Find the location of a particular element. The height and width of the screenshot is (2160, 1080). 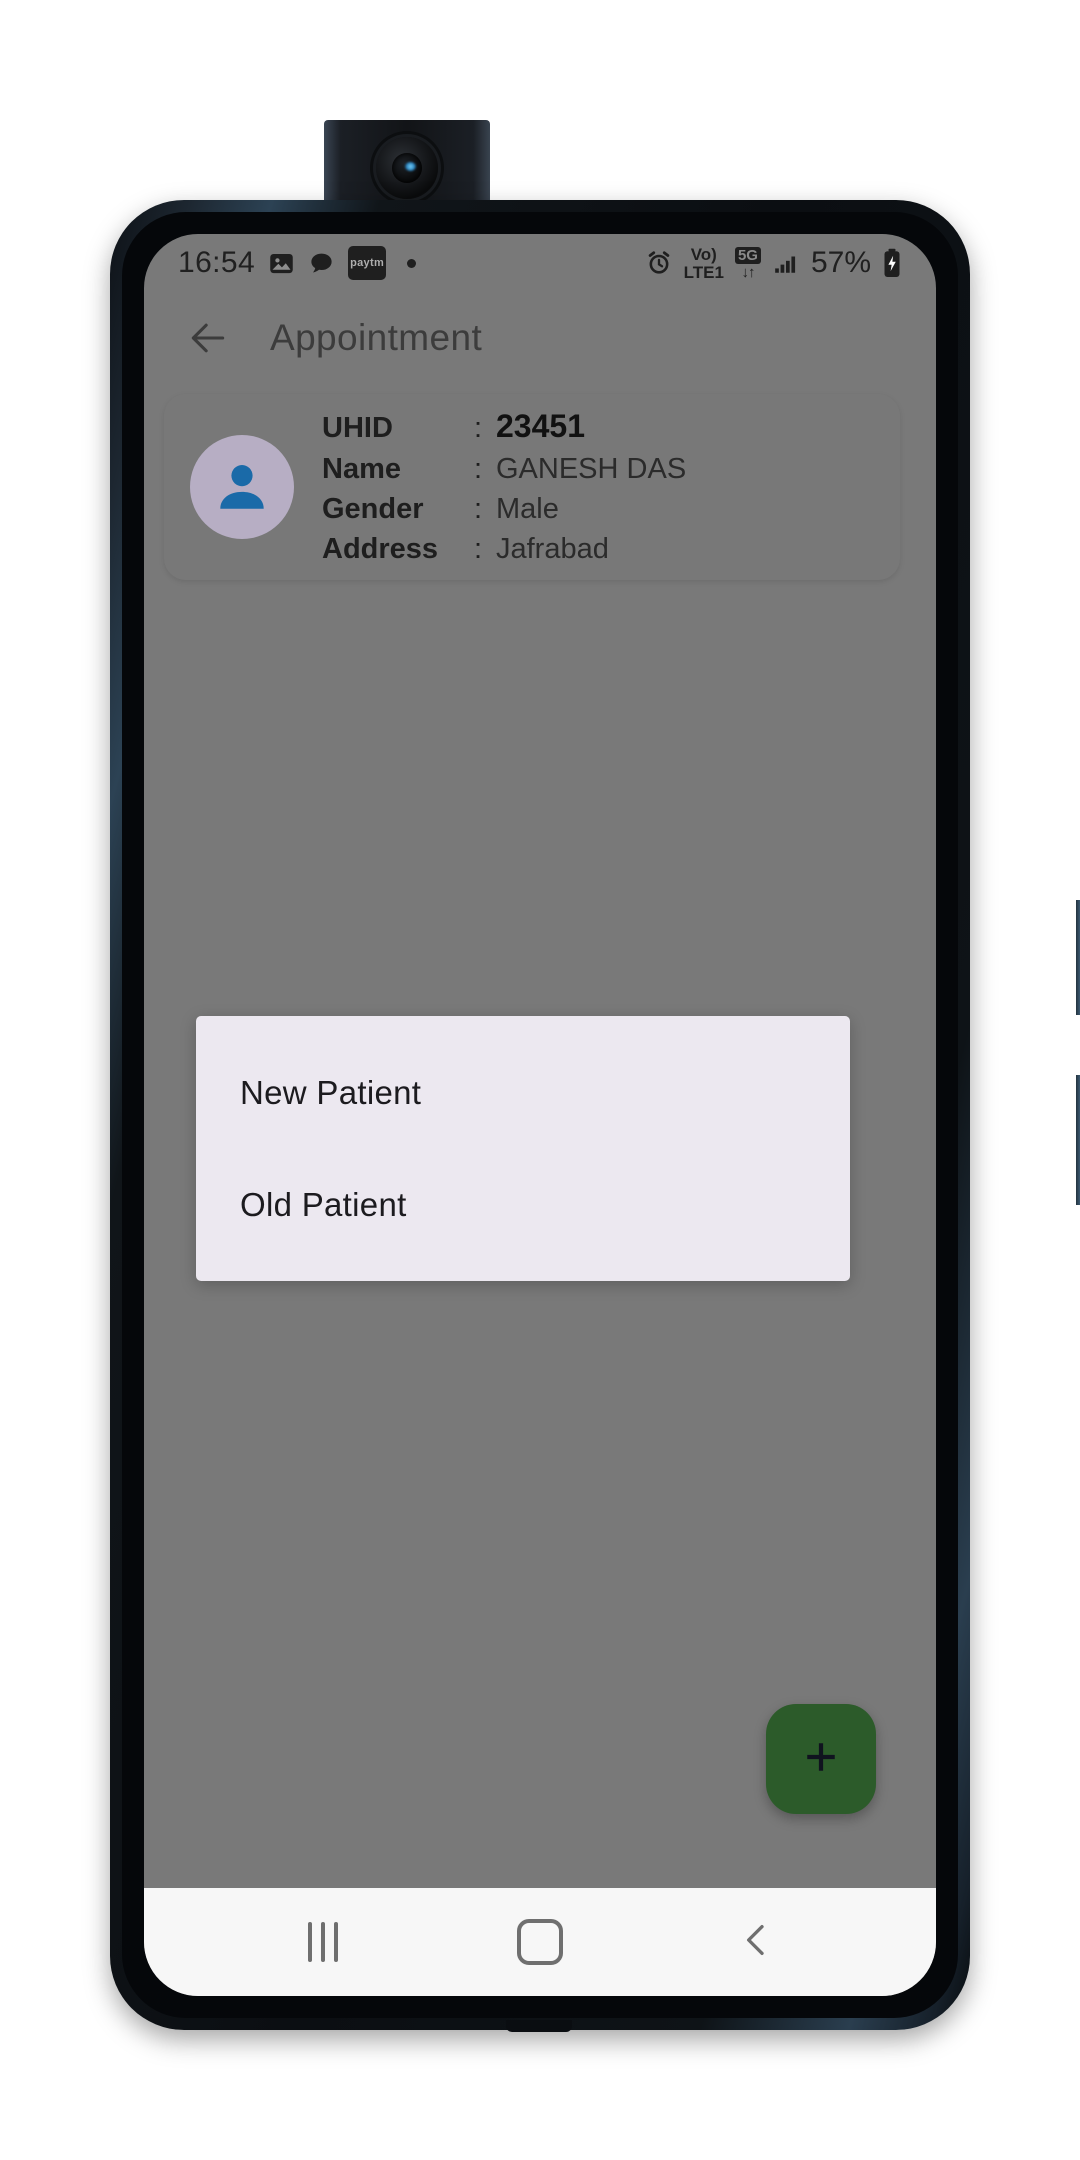

camera-lens-glint is located at coordinates (410, 166).